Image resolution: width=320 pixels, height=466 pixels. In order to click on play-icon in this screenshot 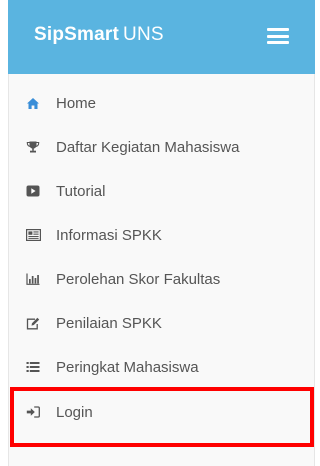, I will do `click(33, 191)`.